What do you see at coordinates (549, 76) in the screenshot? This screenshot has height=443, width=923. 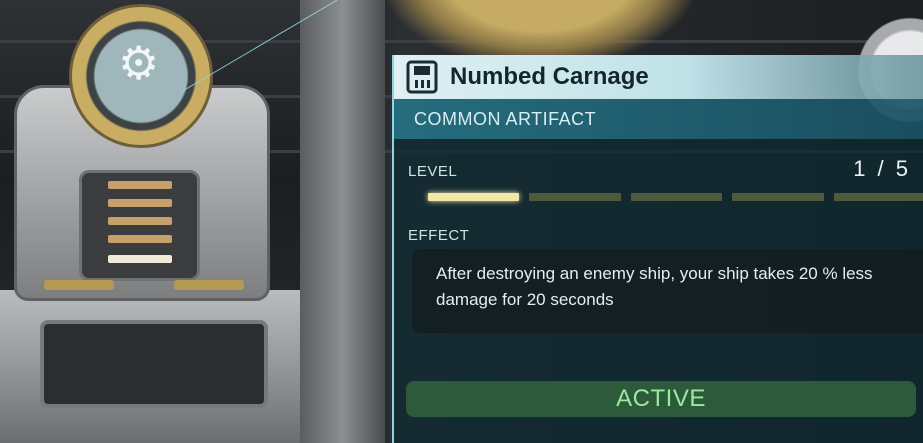 I see `artifact-name: Numbed Carnage` at bounding box center [549, 76].